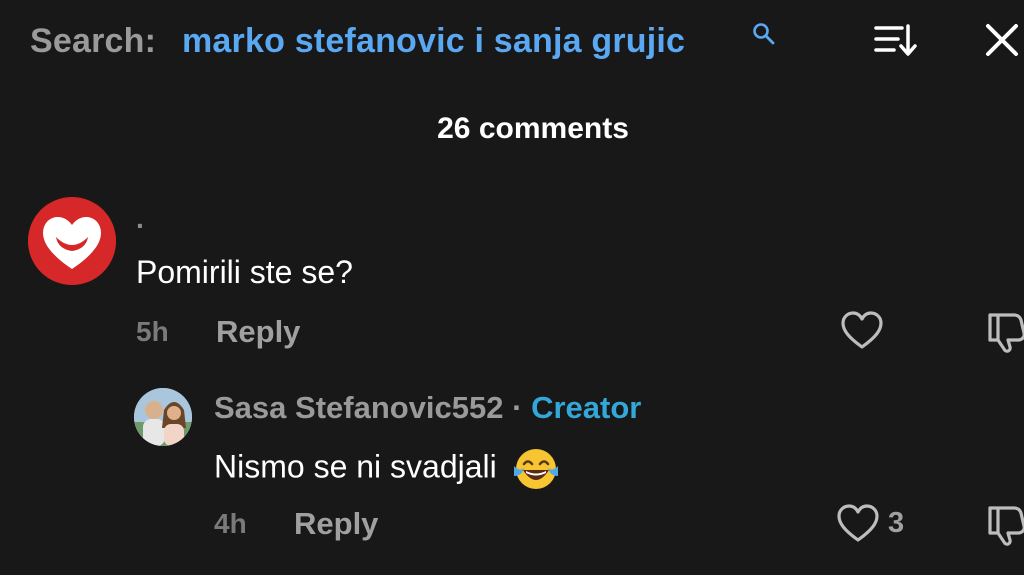  What do you see at coordinates (764, 34) in the screenshot?
I see `search-icon` at bounding box center [764, 34].